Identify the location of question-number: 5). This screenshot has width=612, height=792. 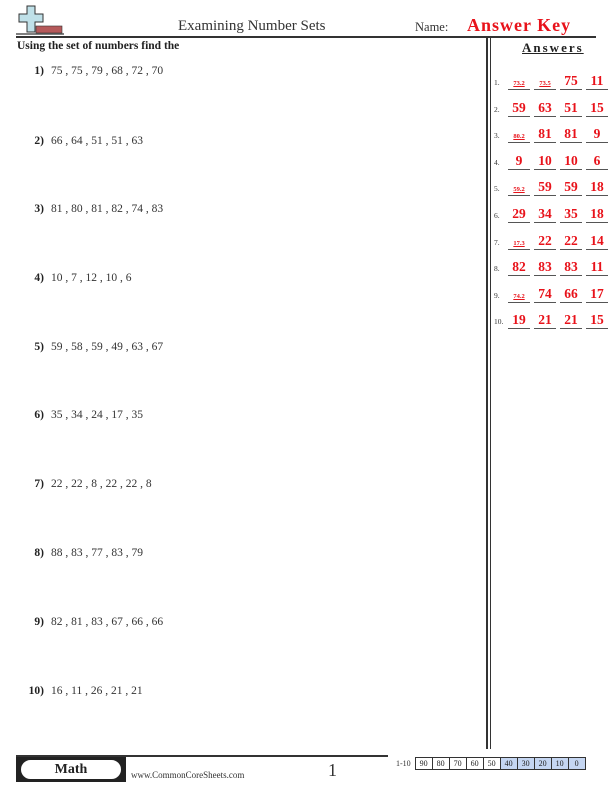
(39, 347).